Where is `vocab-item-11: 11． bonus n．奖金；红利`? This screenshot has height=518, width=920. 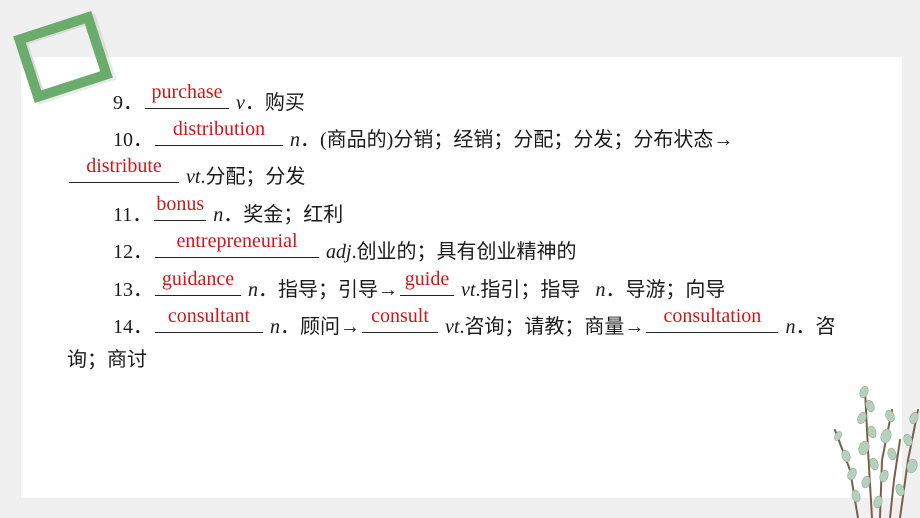
vocab-item-11: 11． bonus n．奖金；红利 is located at coordinates (228, 211).